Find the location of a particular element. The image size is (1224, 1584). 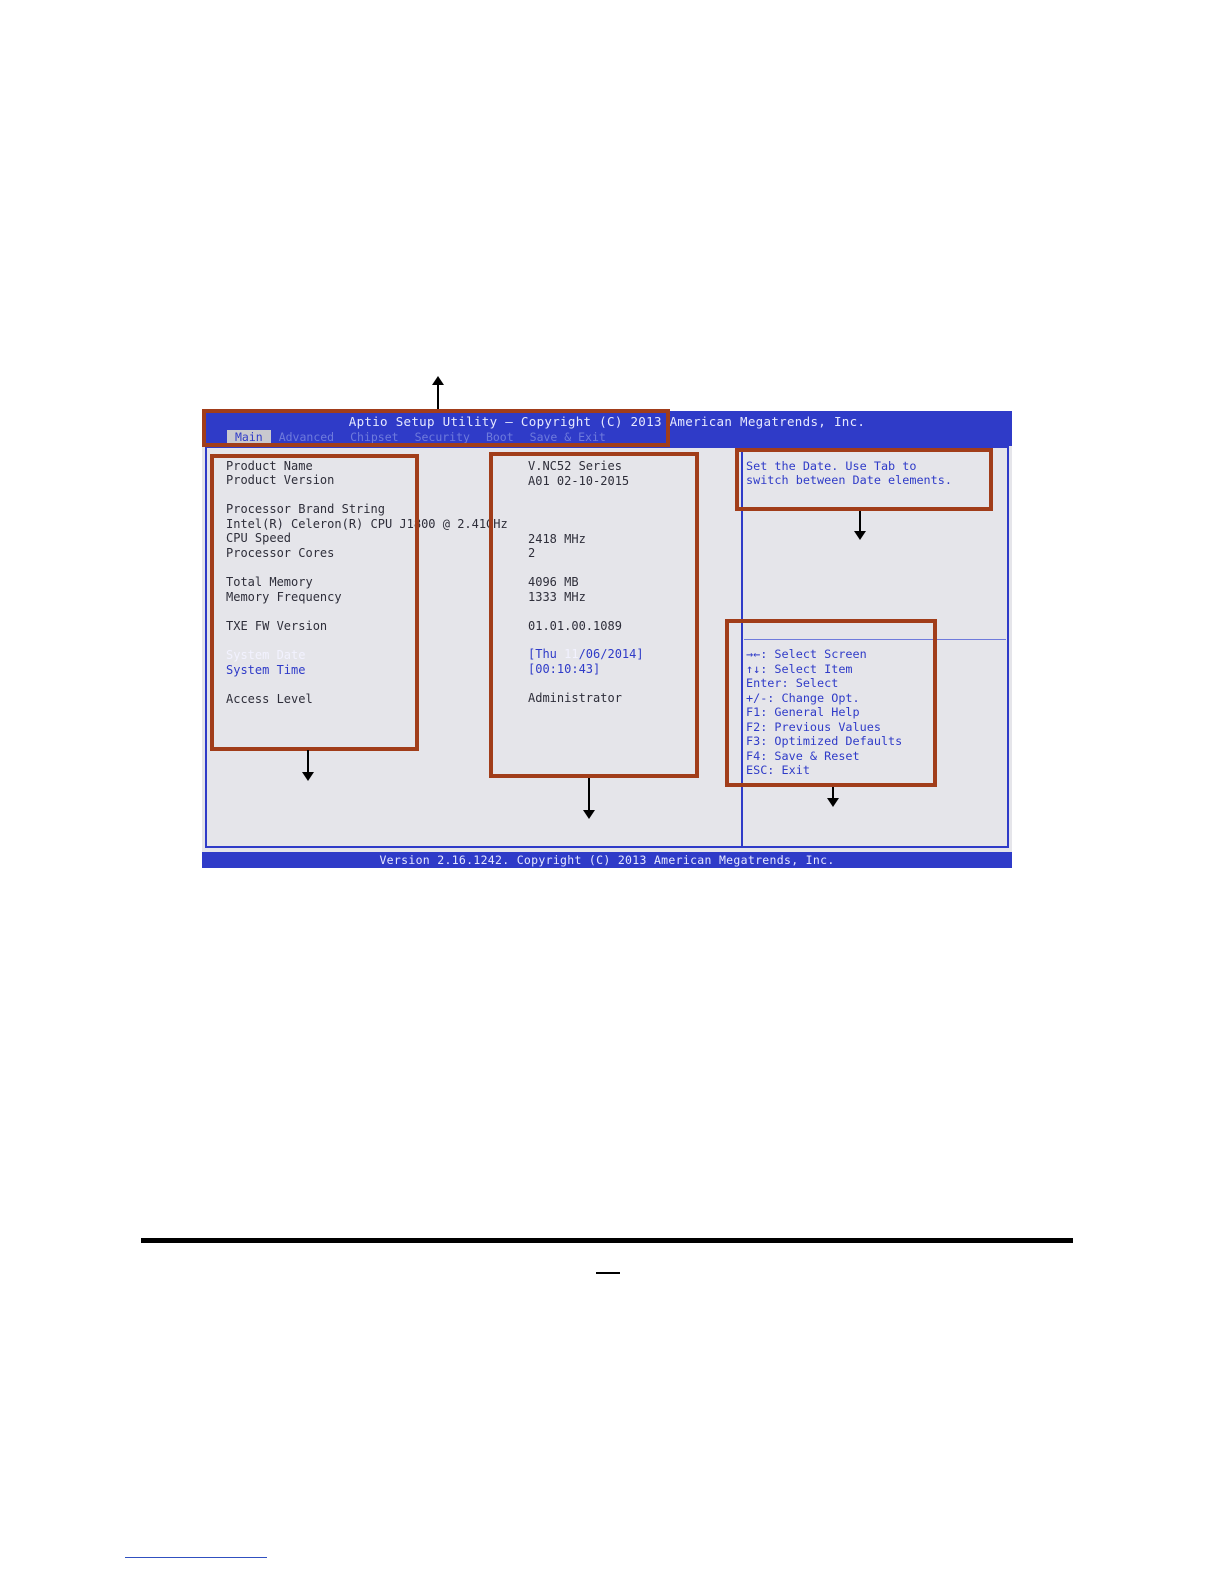

annotation-box-labels is located at coordinates (314, 602).